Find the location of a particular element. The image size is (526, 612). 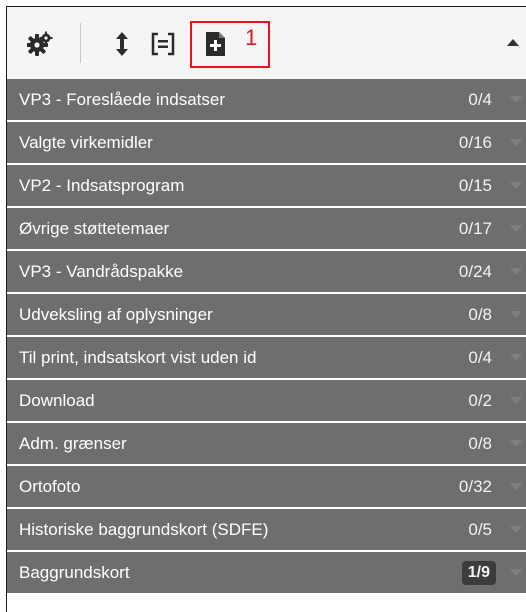

layer-count-badge: 0/2 is located at coordinates (480, 400).